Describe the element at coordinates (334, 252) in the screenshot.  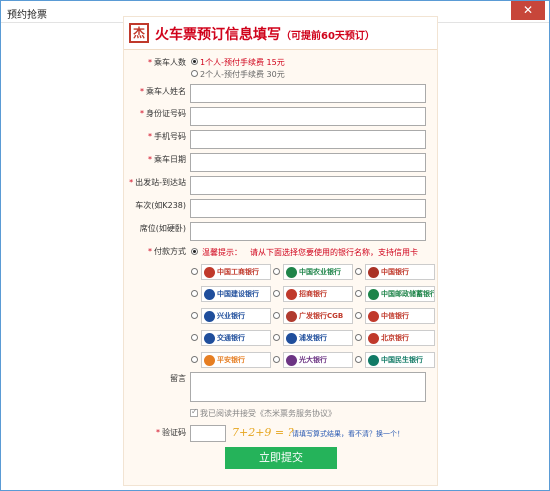
I see `hint-text: 请从下面选择您要使用的银行名称，支持信用卡` at that location.